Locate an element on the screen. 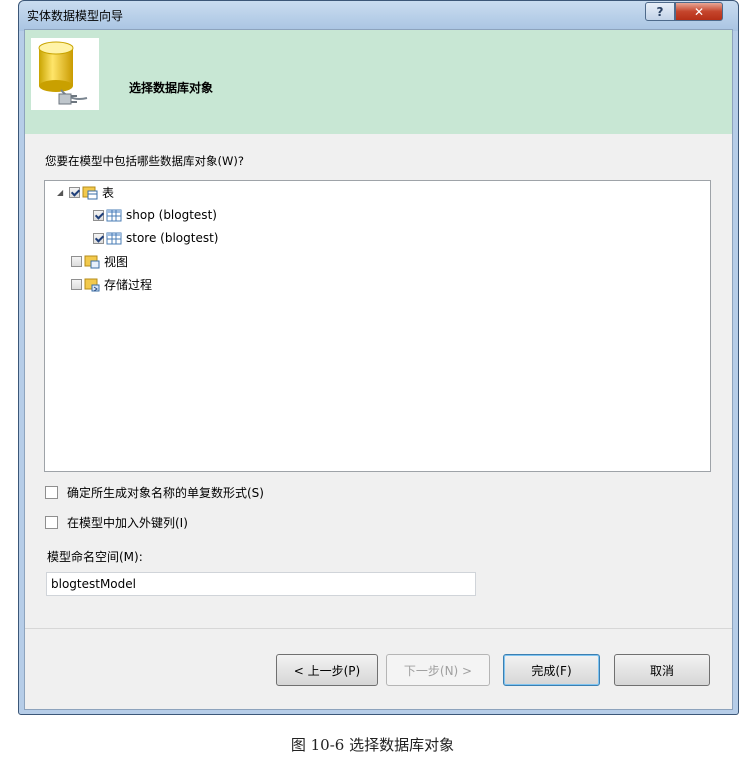 Image resolution: width=745 pixels, height=766 pixels. views-folder-icon is located at coordinates (92, 262).